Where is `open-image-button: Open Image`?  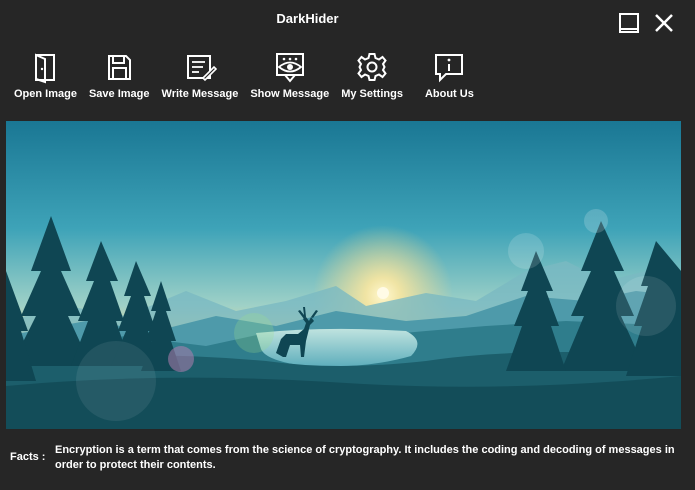 open-image-button: Open Image is located at coordinates (45, 80).